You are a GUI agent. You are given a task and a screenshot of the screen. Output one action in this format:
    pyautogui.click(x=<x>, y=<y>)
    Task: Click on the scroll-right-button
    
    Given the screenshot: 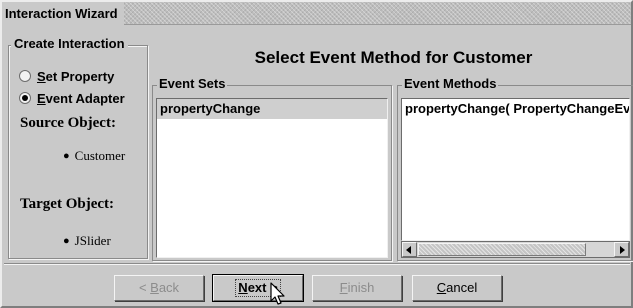 What is the action you would take?
    pyautogui.click(x=621, y=249)
    